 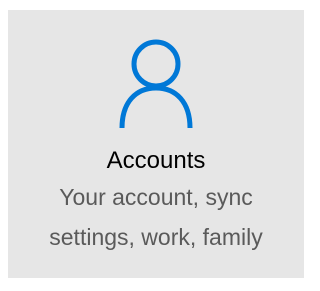 What do you see at coordinates (156, 160) in the screenshot?
I see `tile-title: Accounts` at bounding box center [156, 160].